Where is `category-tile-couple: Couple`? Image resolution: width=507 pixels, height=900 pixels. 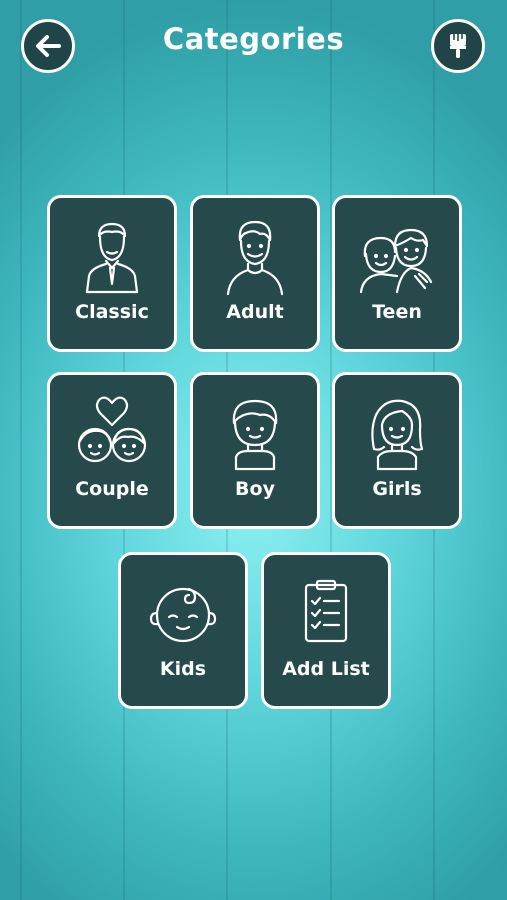 category-tile-couple: Couple is located at coordinates (112, 450).